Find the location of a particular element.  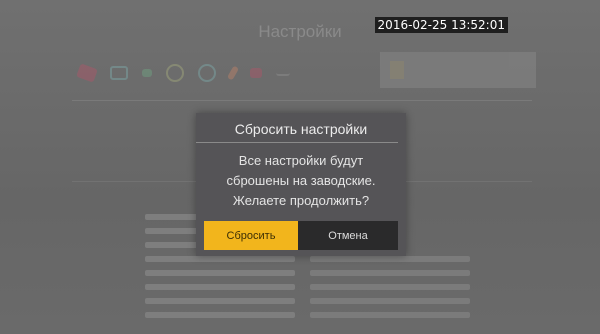

category-icon-row is located at coordinates (234, 73).